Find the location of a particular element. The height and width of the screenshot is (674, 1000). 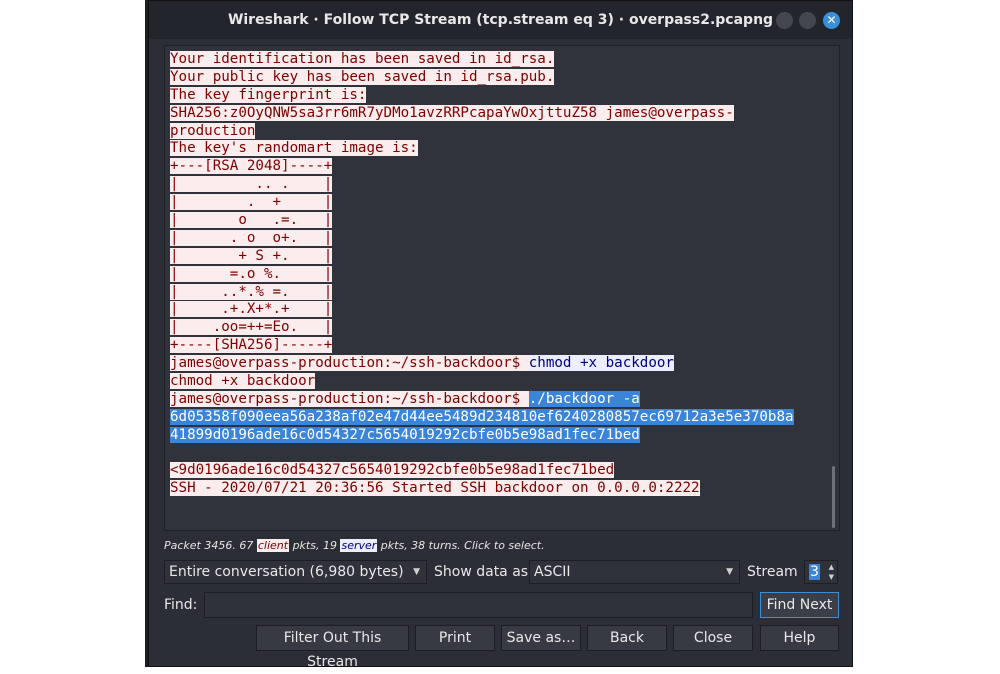

filter-out-stream-button: Filter Out This Stream is located at coordinates (332, 647).